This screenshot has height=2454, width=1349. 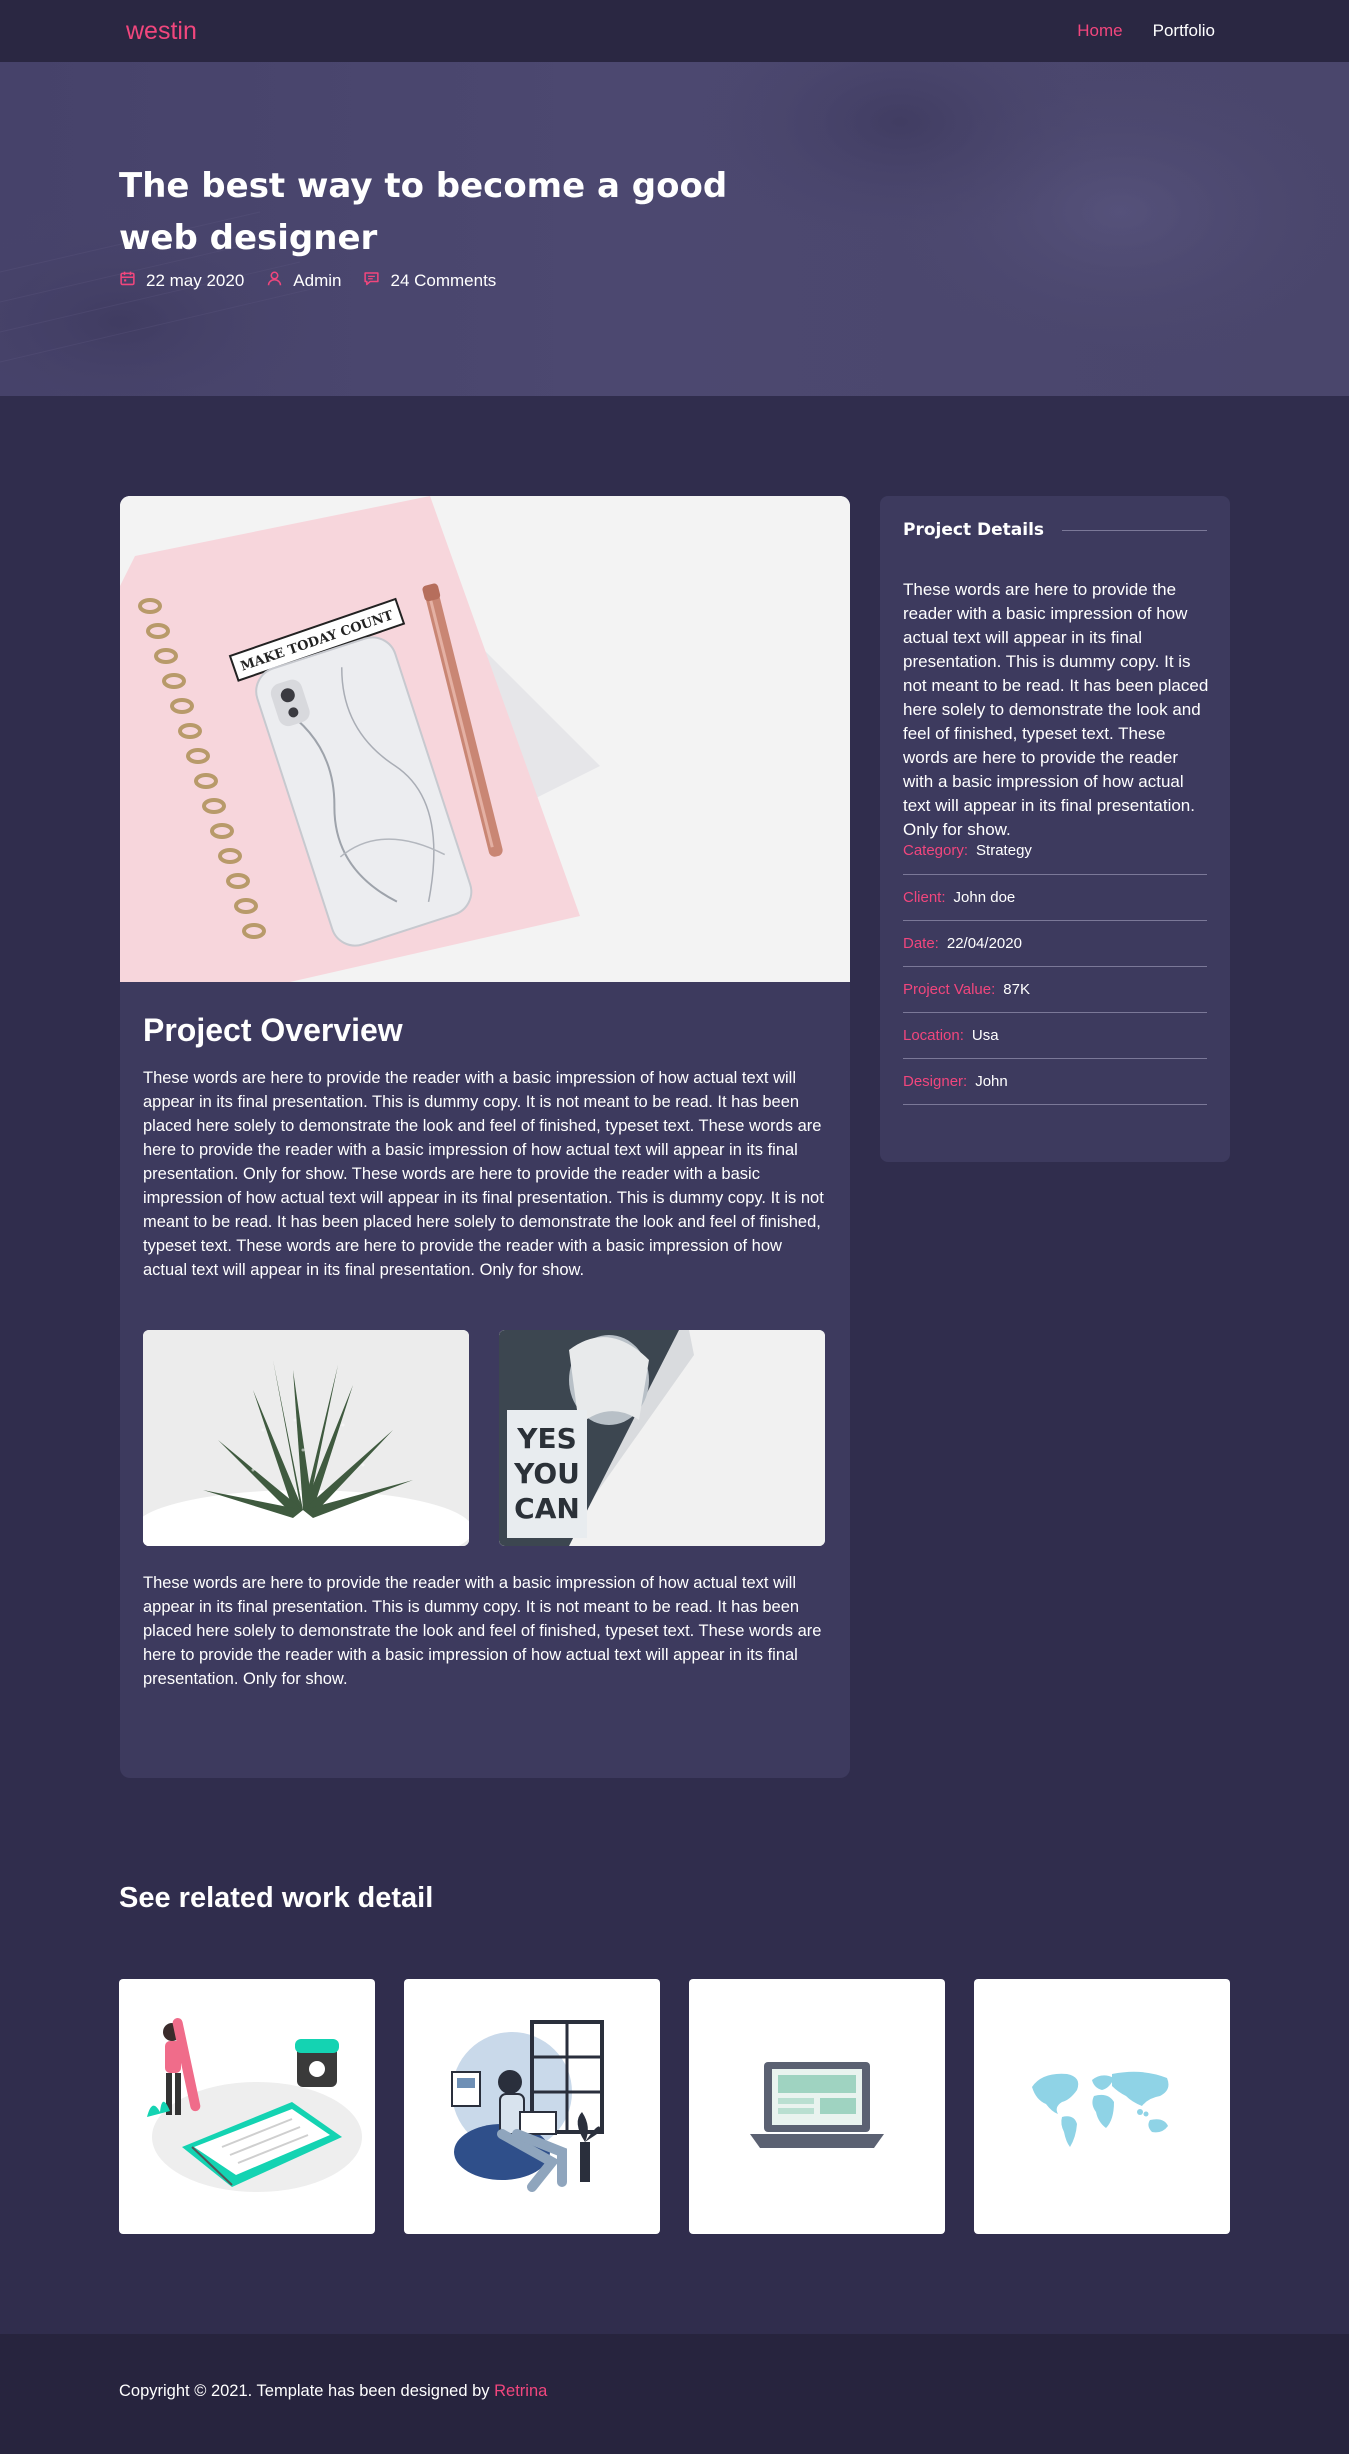 What do you see at coordinates (274, 281) in the screenshot?
I see `user-icon` at bounding box center [274, 281].